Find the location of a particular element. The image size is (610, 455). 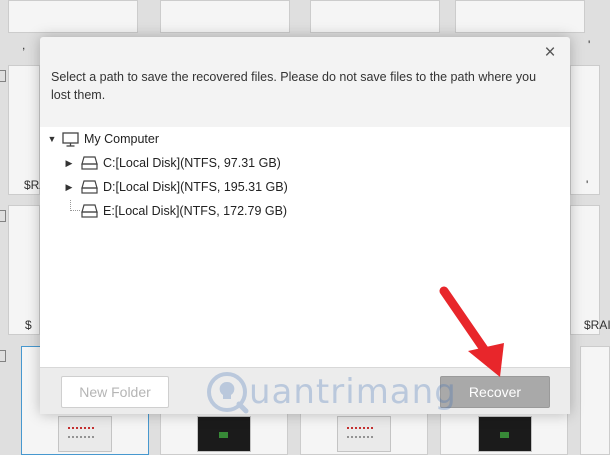

tree-item-drive-e: E:[Local Disk](NTFS, 172.79 GB) is located at coordinates (181, 211).